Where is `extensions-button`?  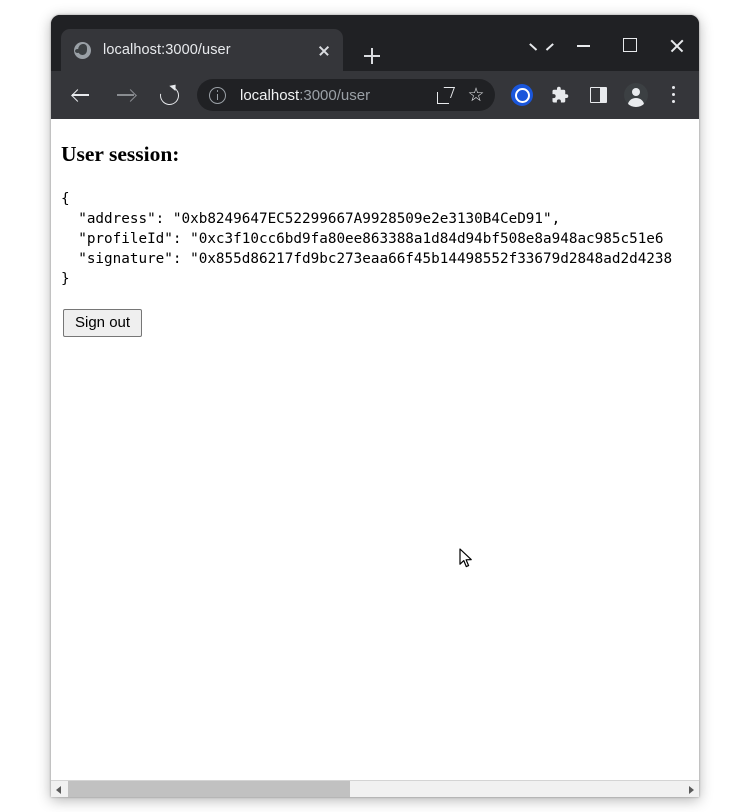
extensions-button is located at coordinates (560, 95).